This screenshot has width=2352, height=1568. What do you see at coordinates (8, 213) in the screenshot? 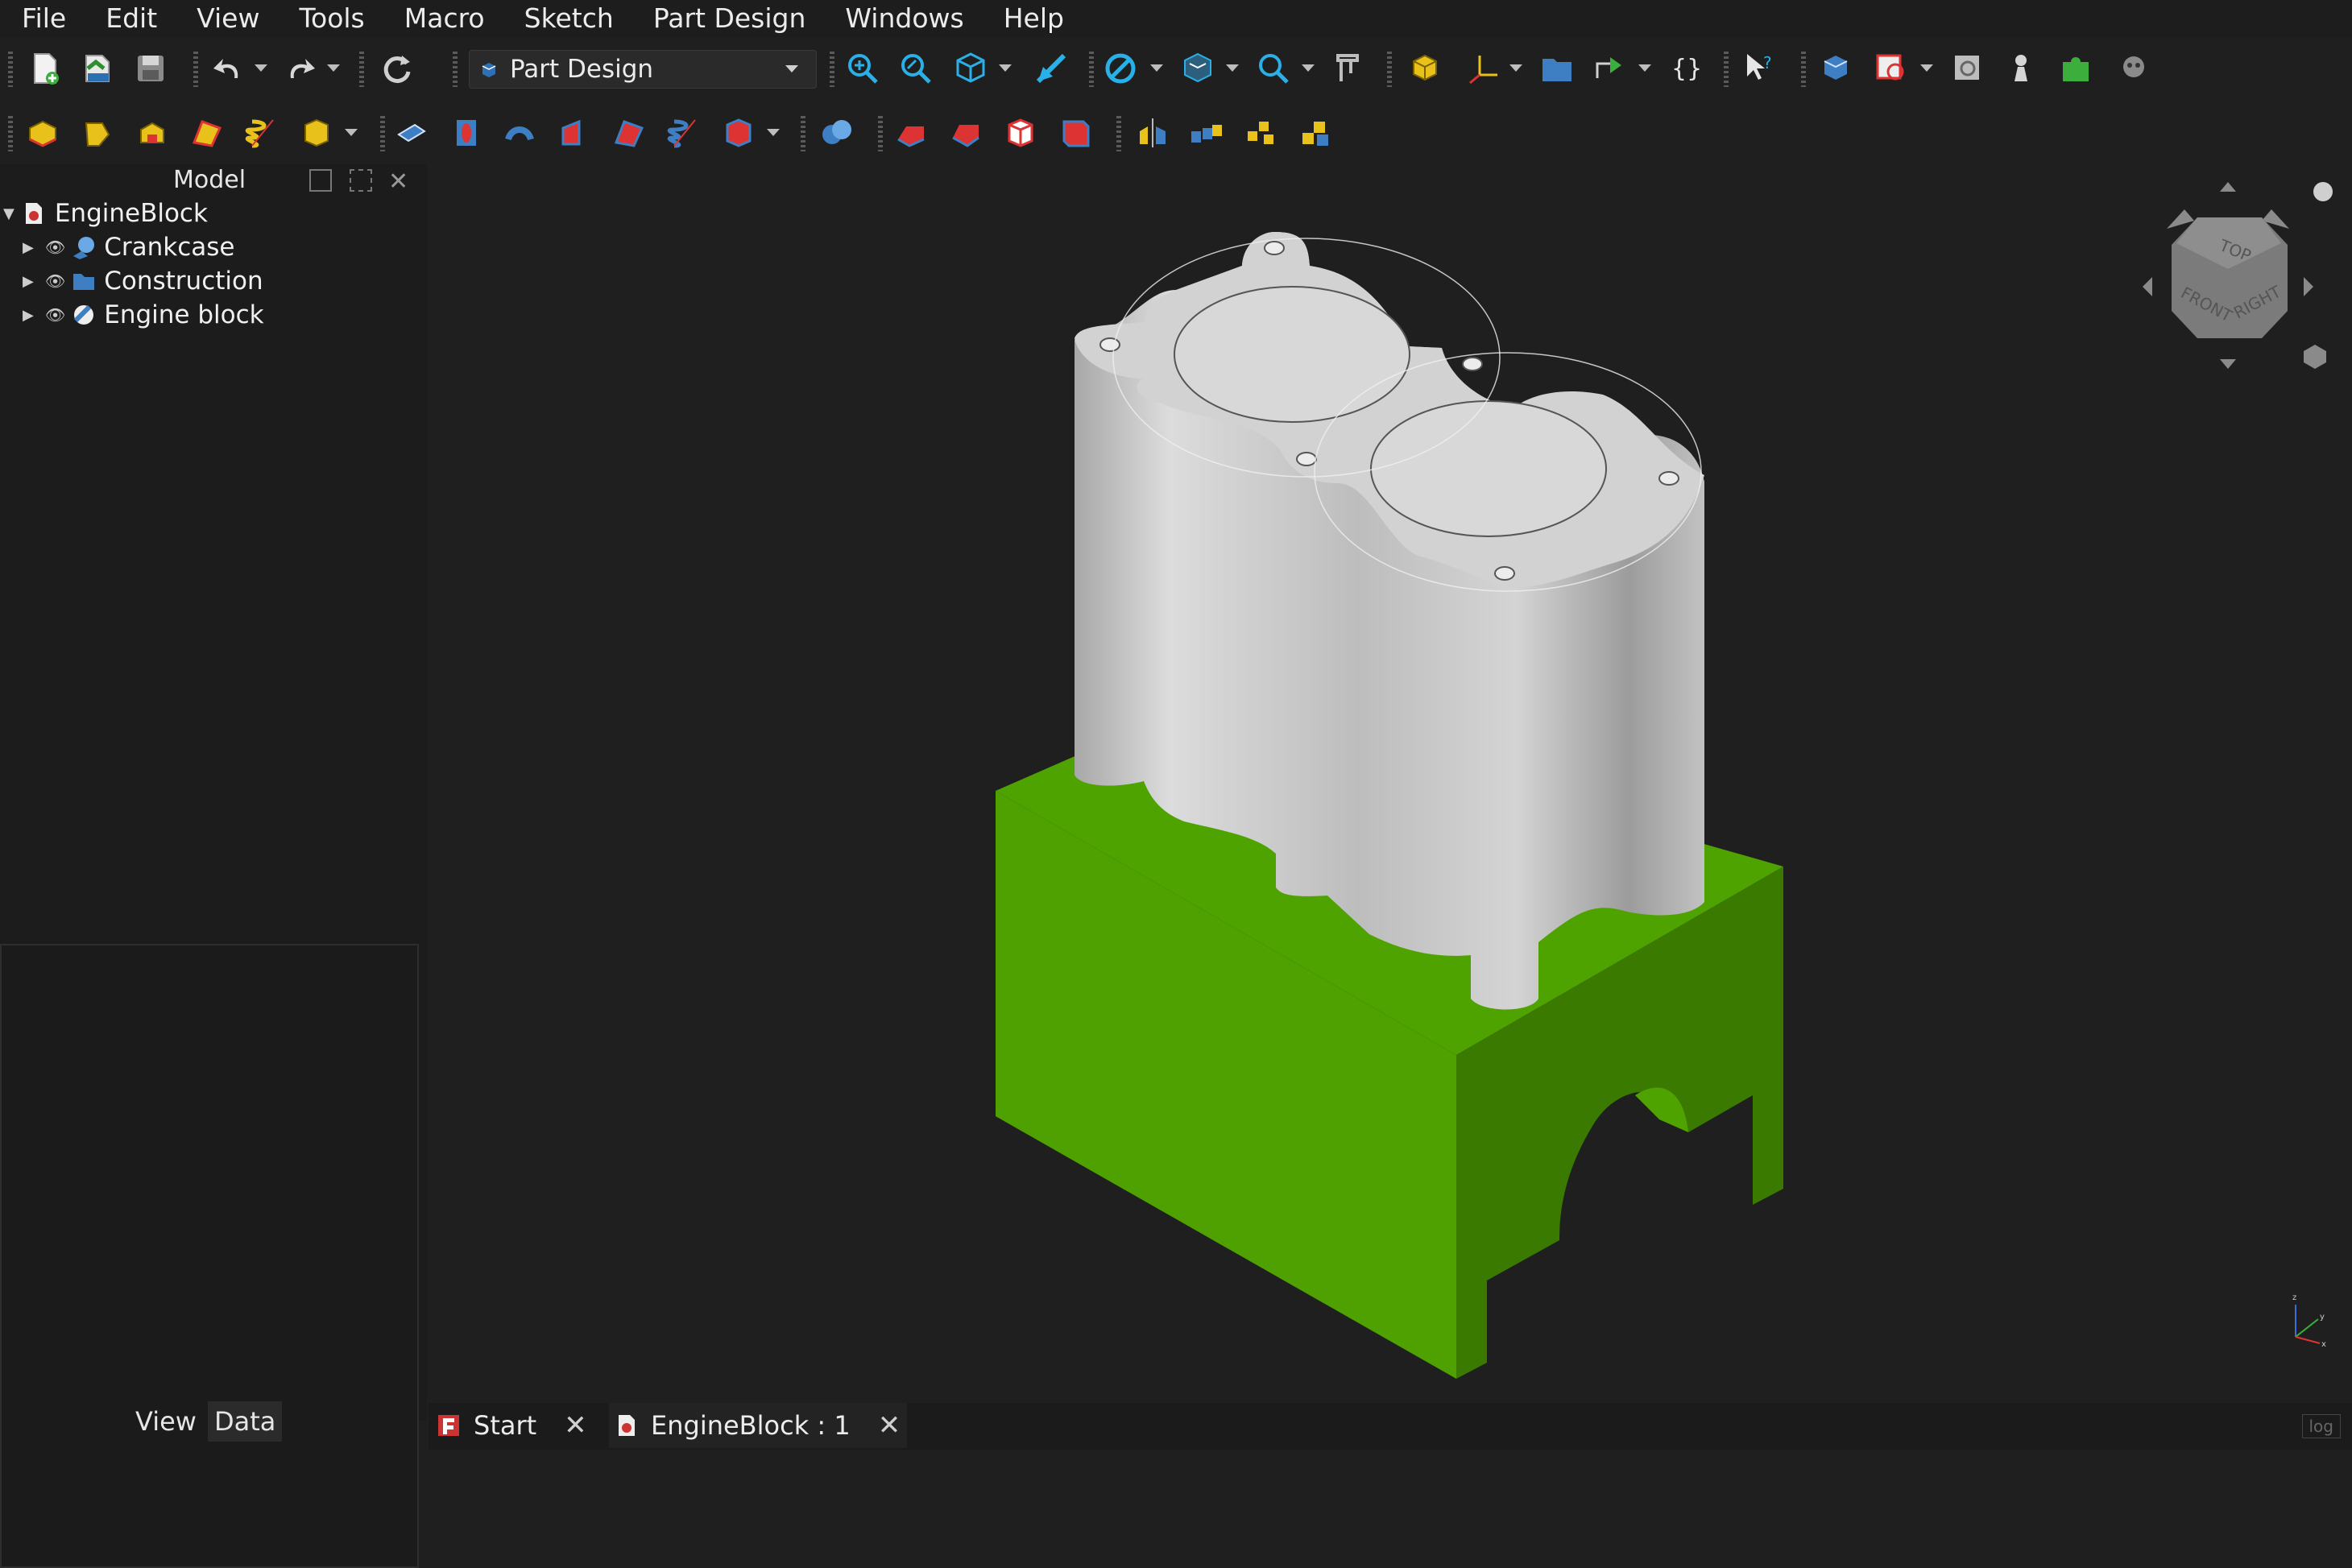
I see `collapse-arrow-icon: ▼` at bounding box center [8, 213].